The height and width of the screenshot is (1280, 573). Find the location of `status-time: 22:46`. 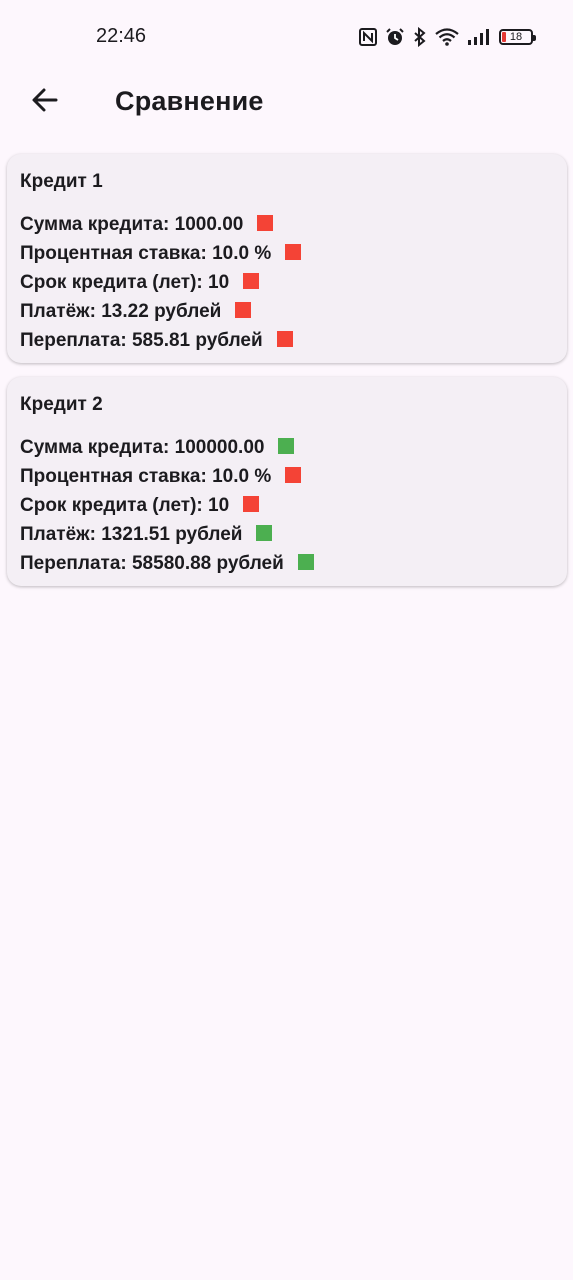

status-time: 22:46 is located at coordinates (121, 36).